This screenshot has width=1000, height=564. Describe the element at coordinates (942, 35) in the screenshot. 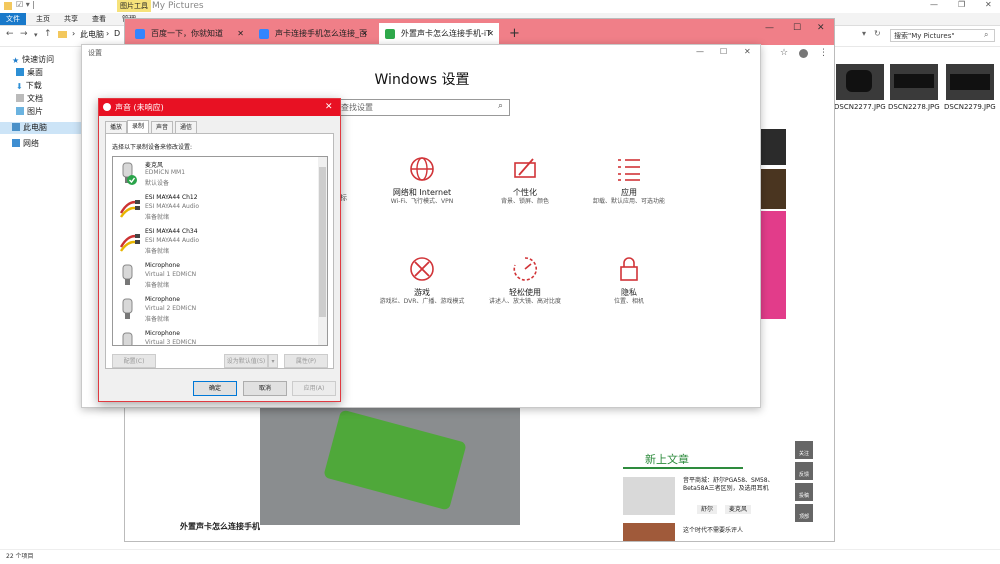

I see `explorer-search-input: 搜索"My Pictures"` at that location.